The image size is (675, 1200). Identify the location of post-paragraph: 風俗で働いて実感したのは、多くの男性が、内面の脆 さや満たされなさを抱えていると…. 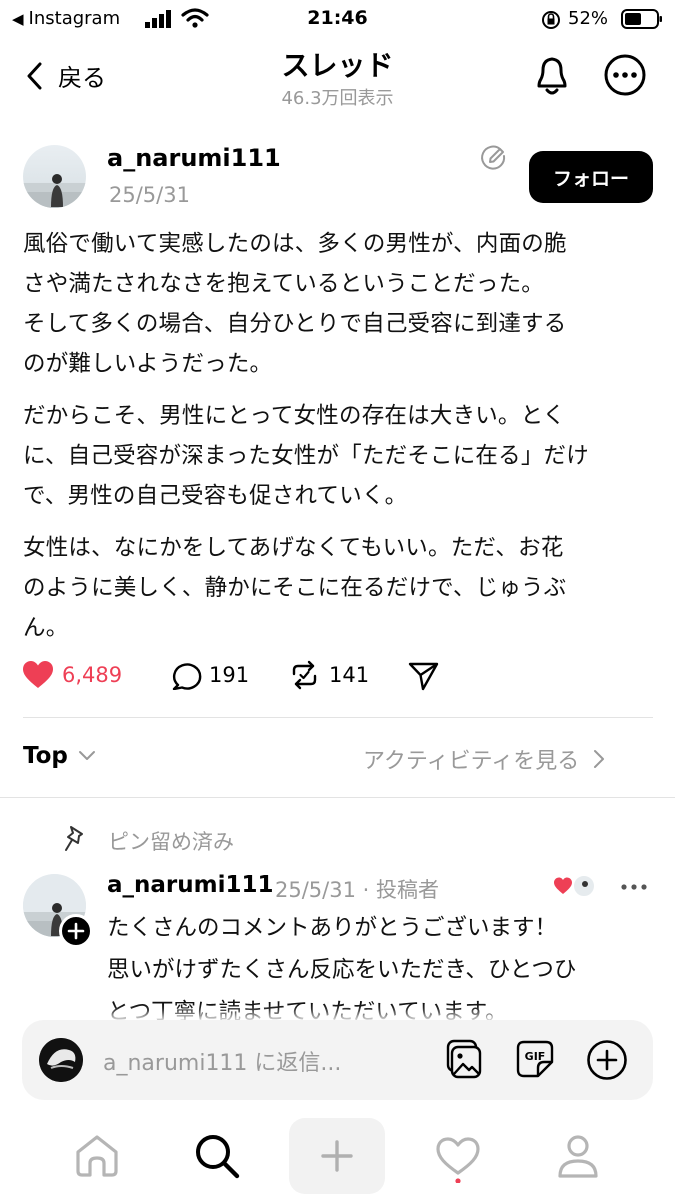
(343, 304).